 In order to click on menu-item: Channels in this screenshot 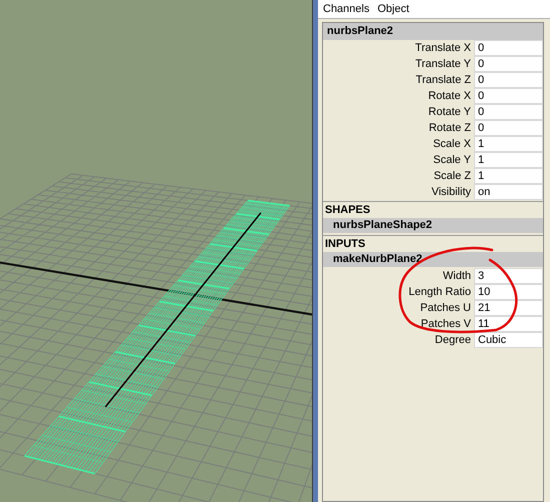, I will do `click(346, 9)`.